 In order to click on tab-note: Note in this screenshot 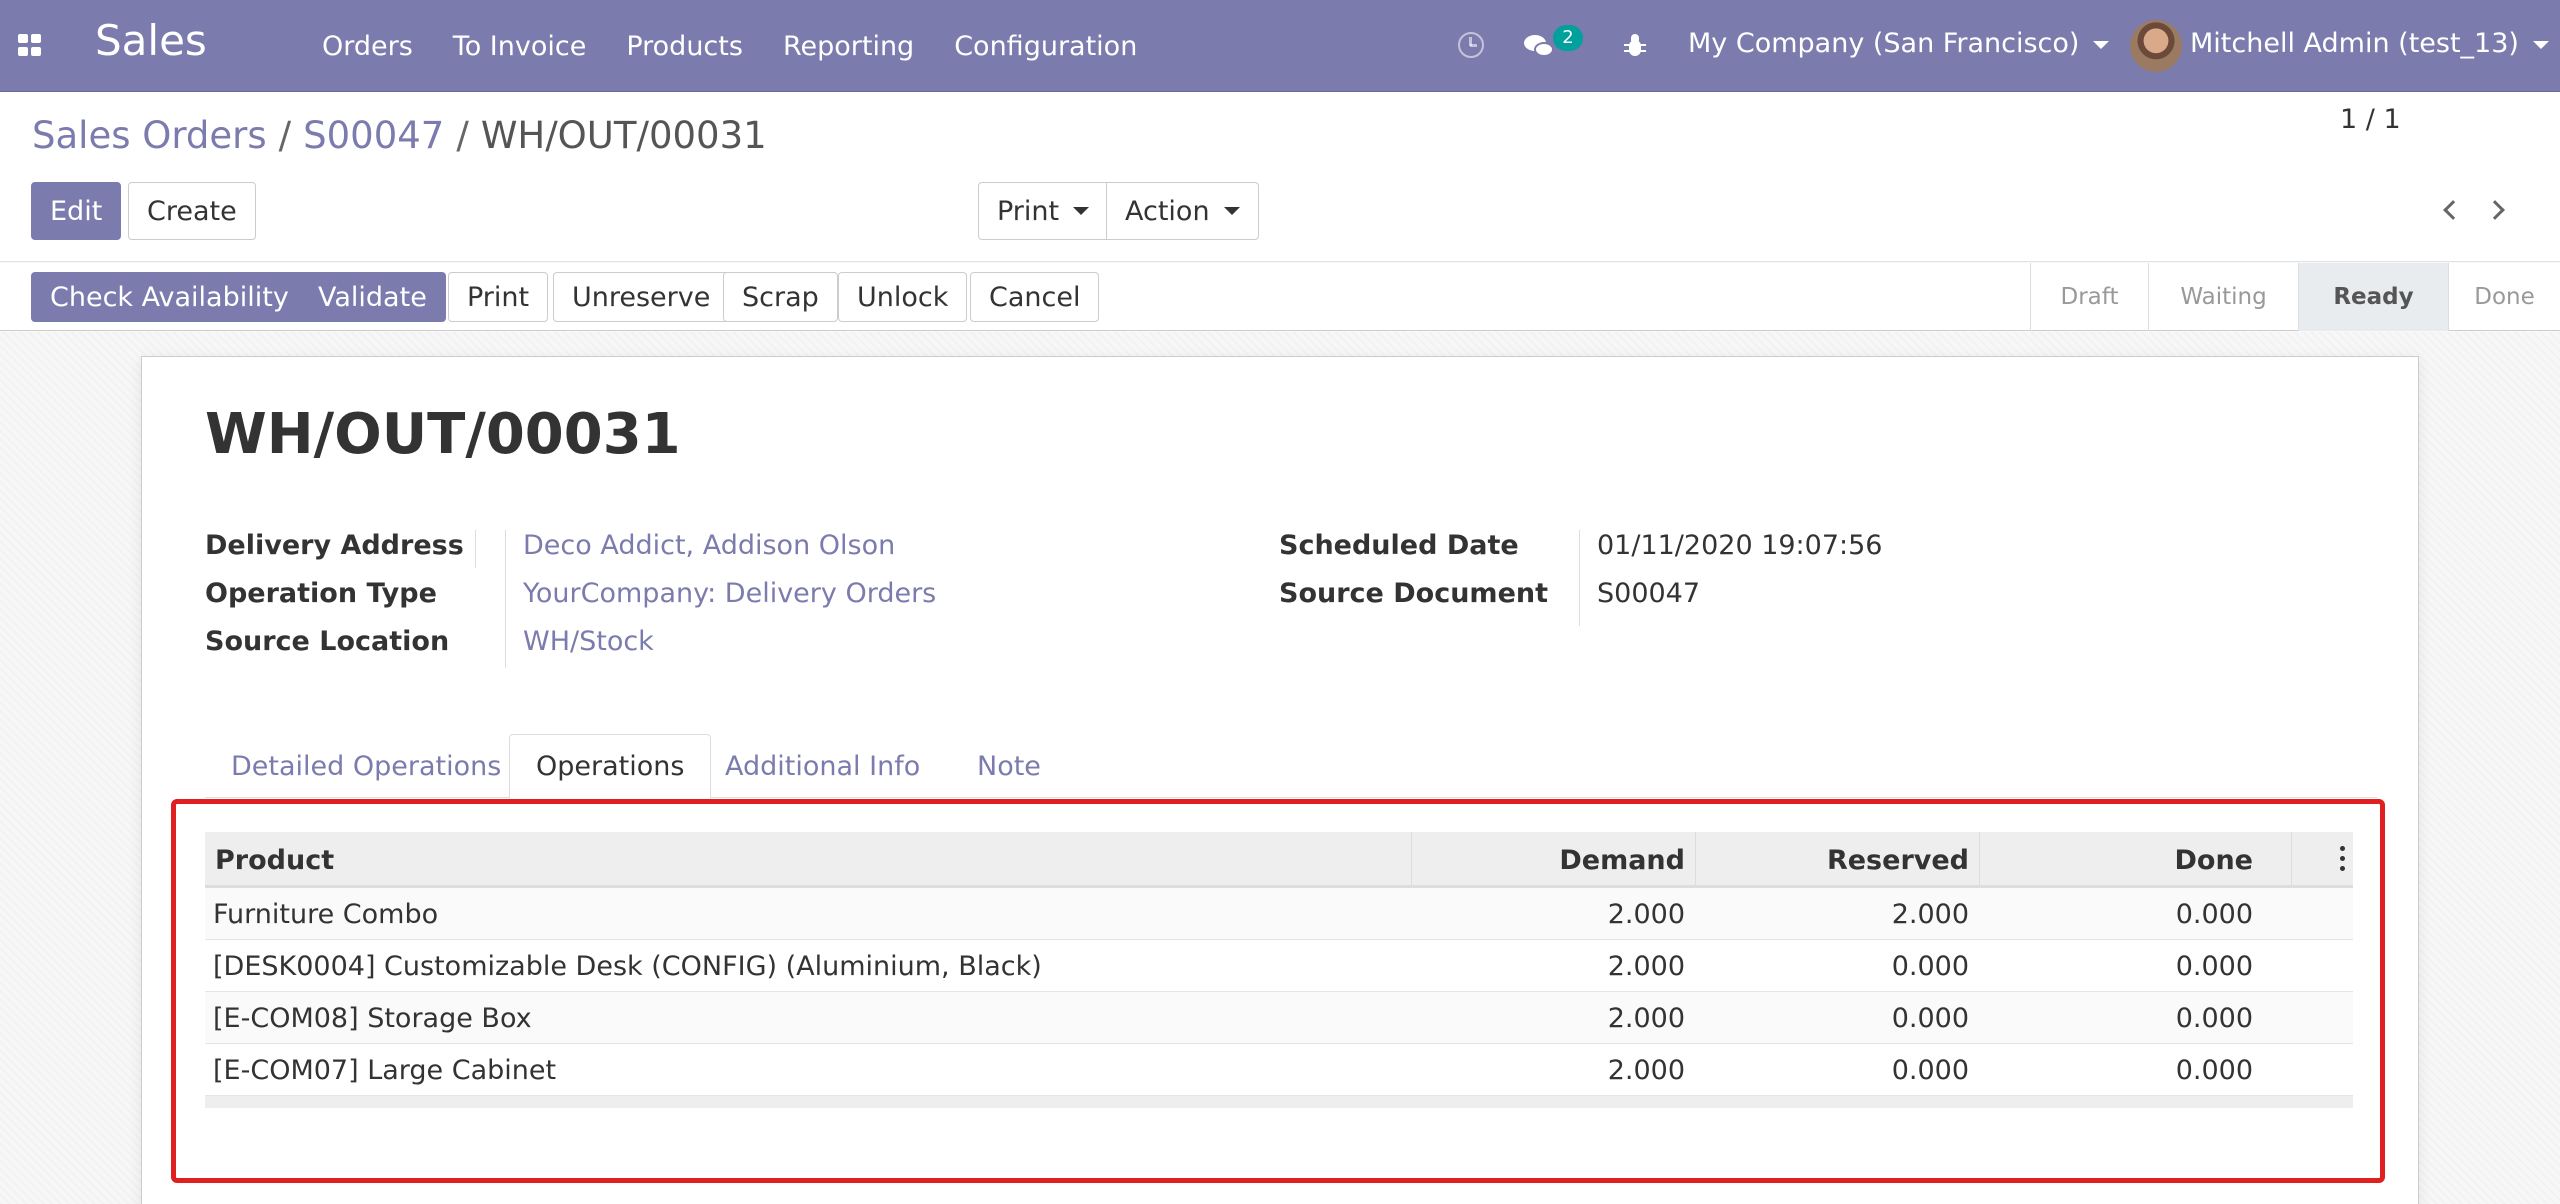, I will do `click(1009, 766)`.